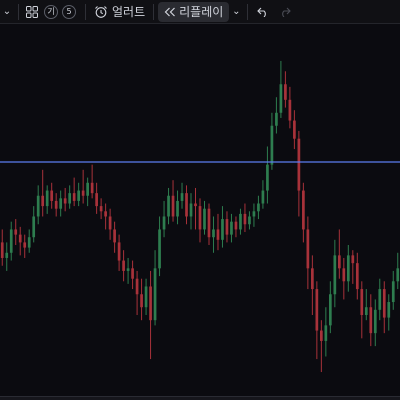  I want to click on indicator-badge-1: 기, so click(51, 12).